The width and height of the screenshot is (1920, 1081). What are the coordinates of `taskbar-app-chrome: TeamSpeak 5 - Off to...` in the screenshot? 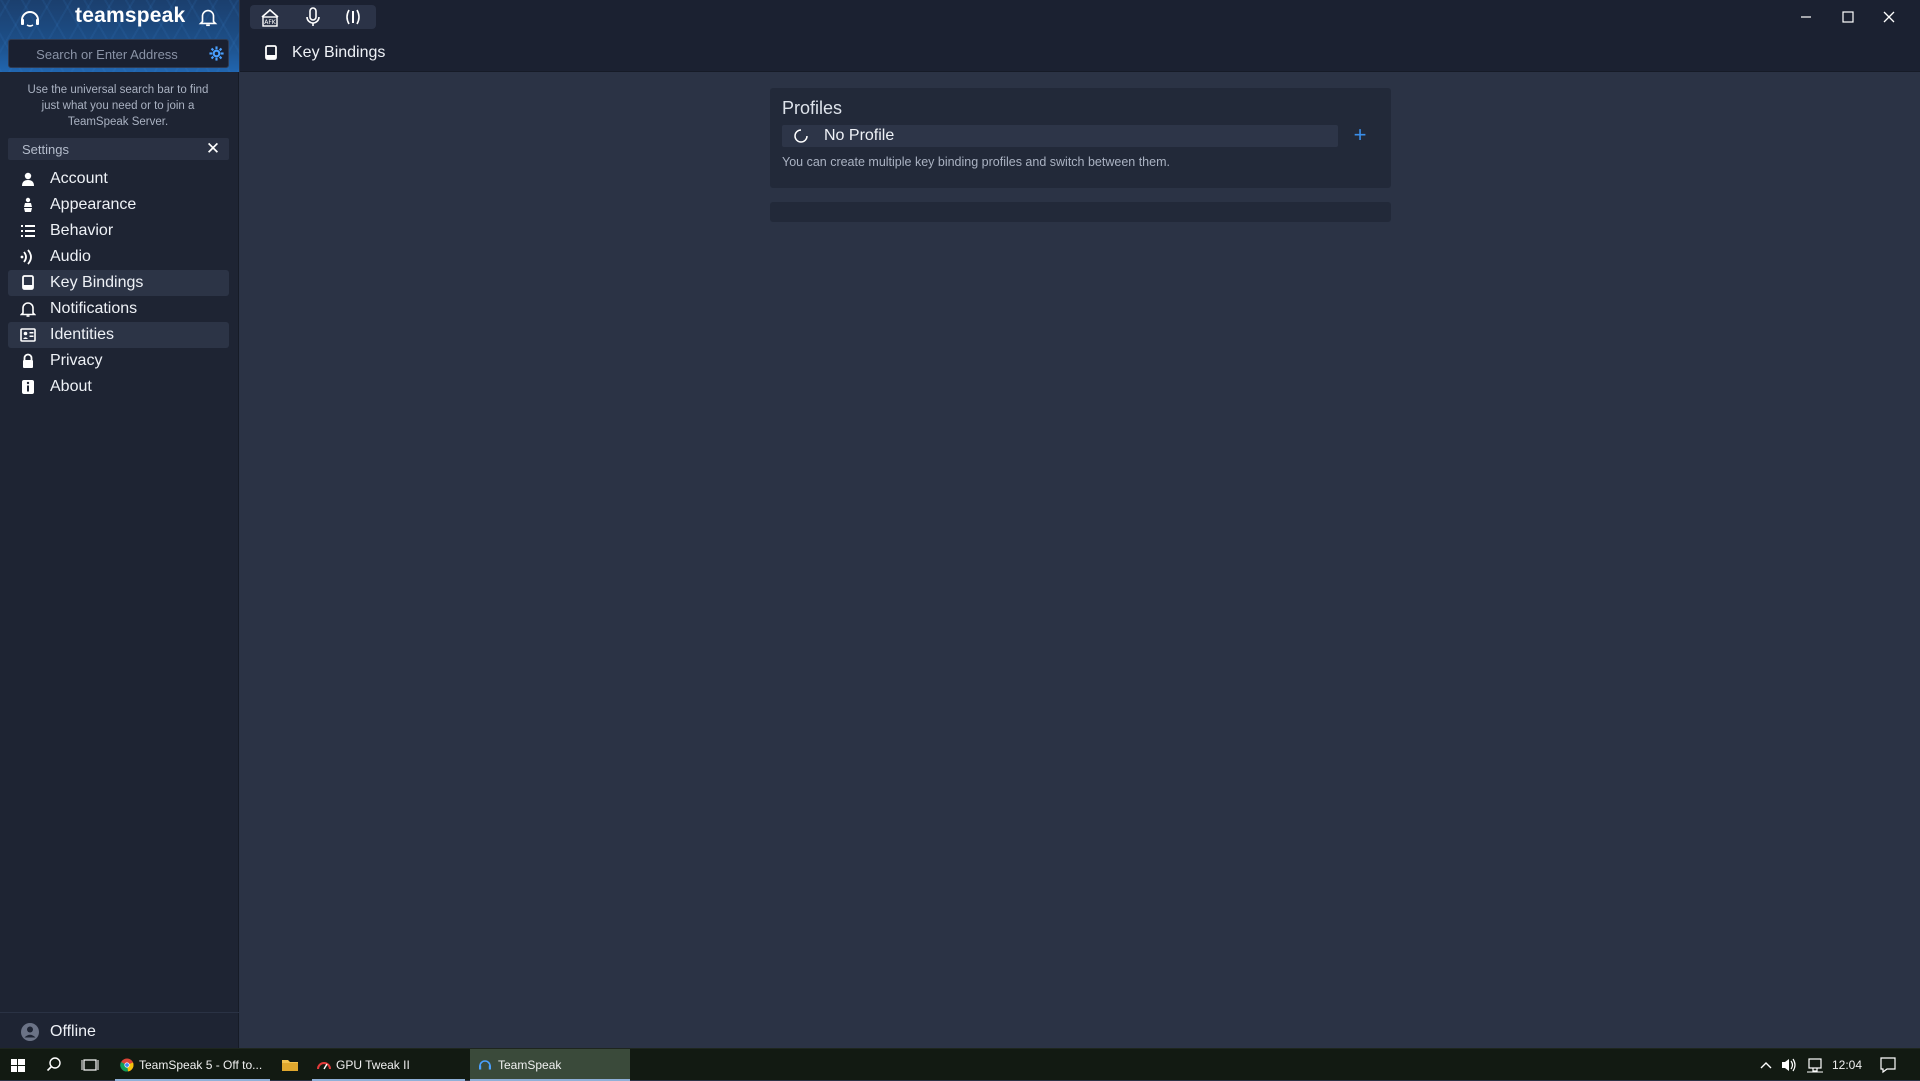 It's located at (192, 1065).